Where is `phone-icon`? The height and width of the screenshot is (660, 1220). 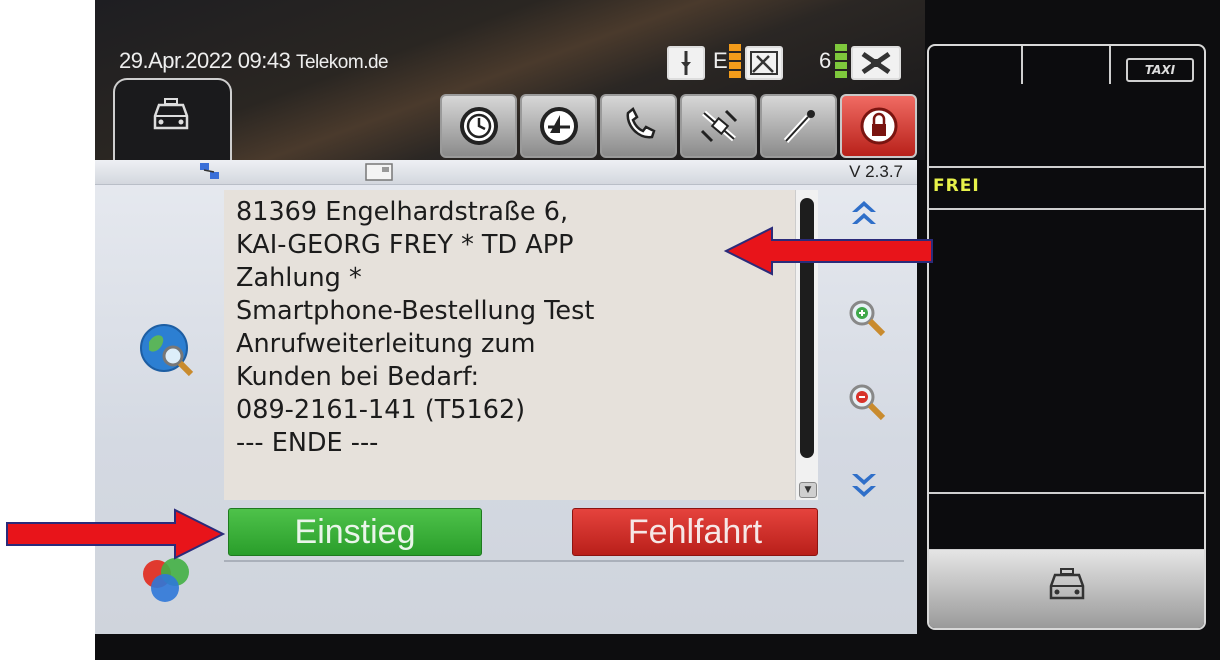
phone-icon is located at coordinates (641, 123).